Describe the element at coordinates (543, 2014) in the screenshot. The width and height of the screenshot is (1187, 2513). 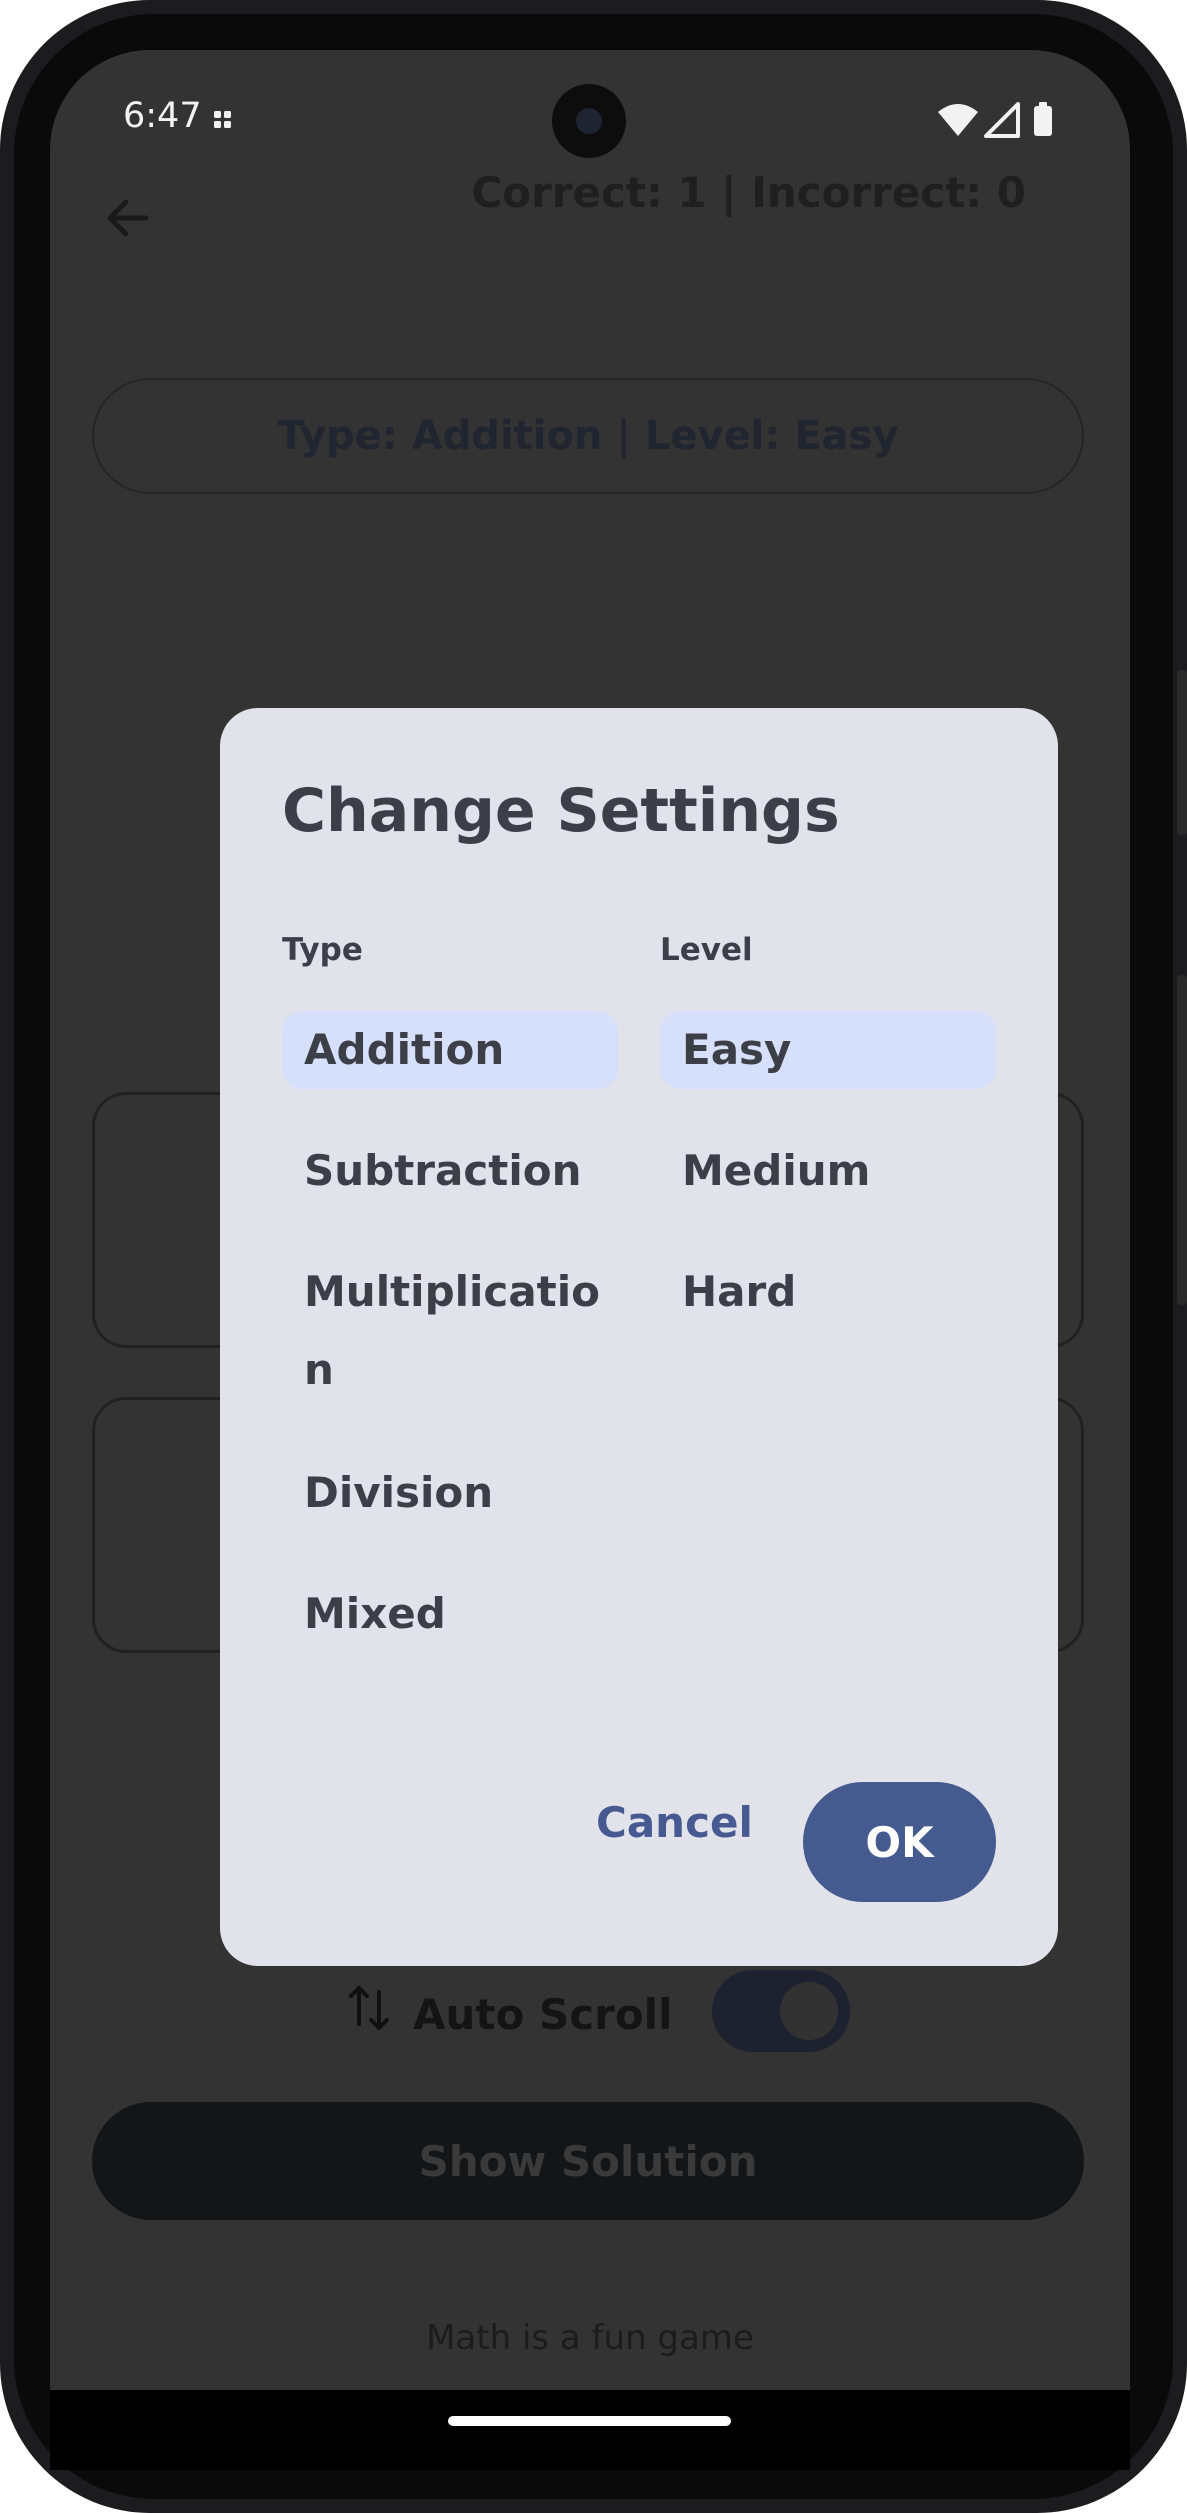
I see `auto-scroll-label: Auto Scroll` at that location.